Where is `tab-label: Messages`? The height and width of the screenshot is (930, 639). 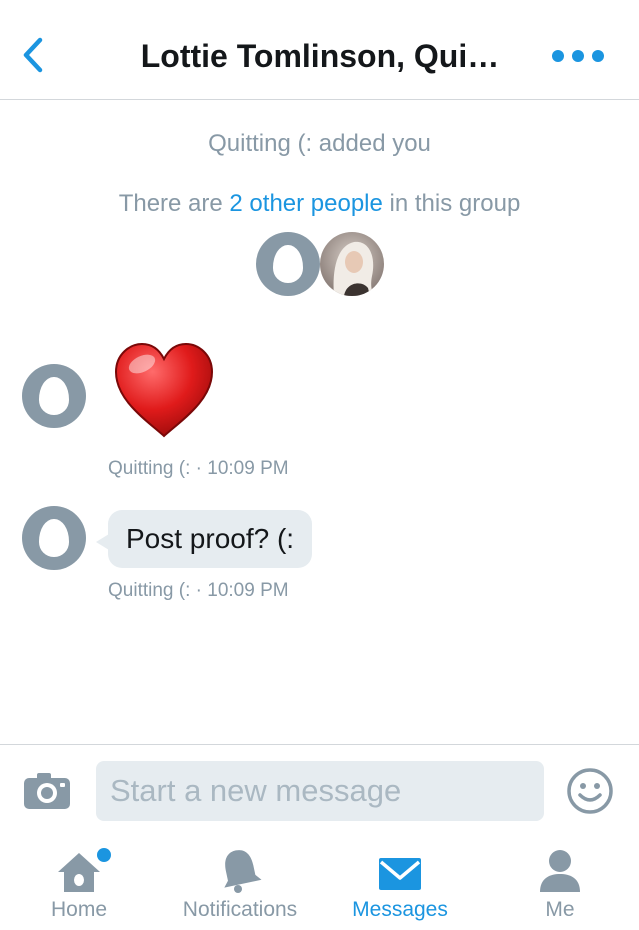
tab-label: Messages is located at coordinates (400, 909).